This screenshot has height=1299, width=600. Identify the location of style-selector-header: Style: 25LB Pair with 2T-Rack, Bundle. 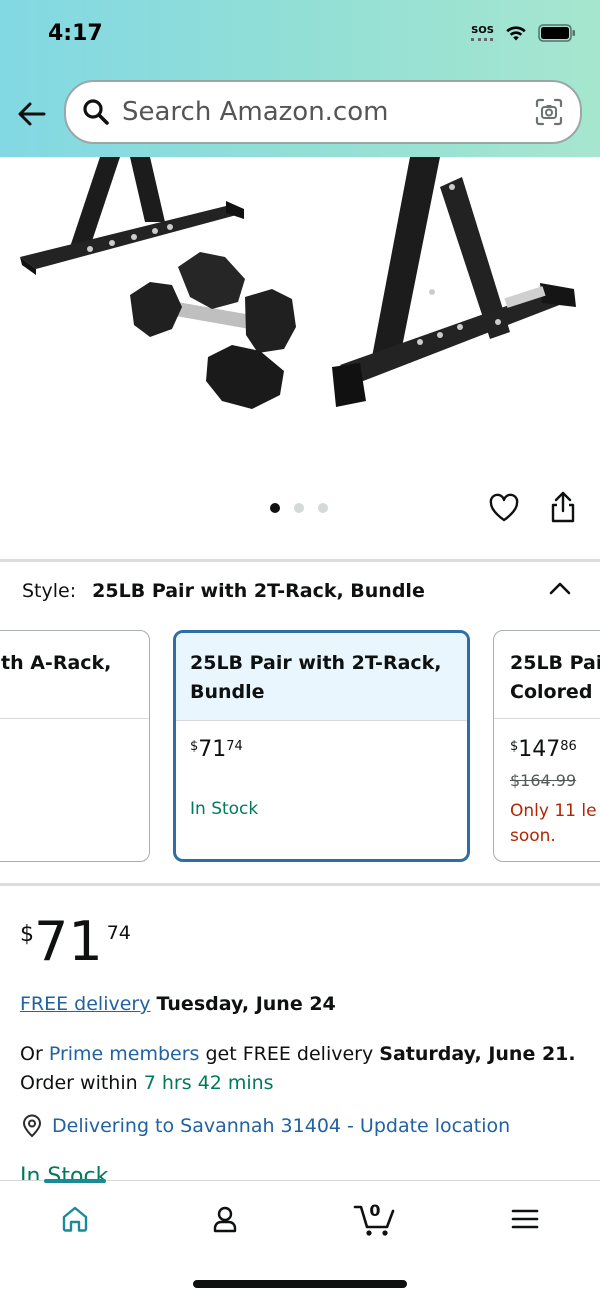
(223, 591).